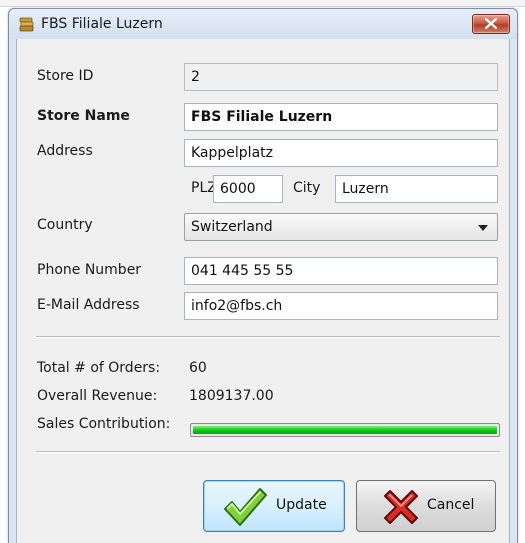 This screenshot has width=525, height=543. I want to click on email-field: info2@fbs.ch, so click(341, 306).